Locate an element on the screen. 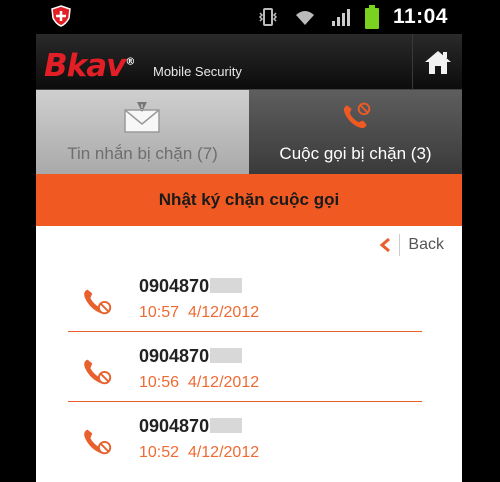  battery-icon is located at coordinates (371, 17).